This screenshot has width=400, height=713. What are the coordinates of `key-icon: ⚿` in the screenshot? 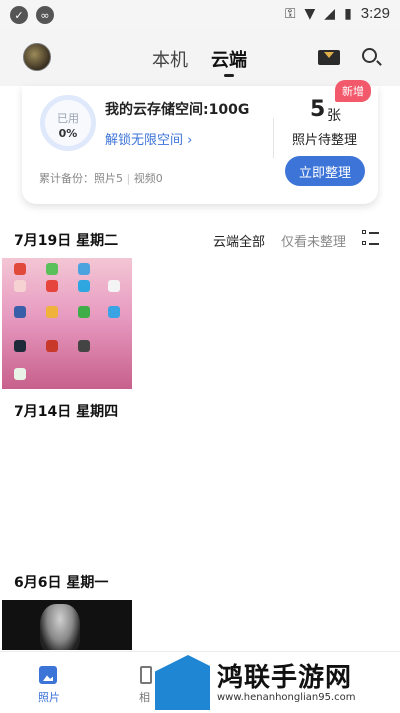 It's located at (290, 13).